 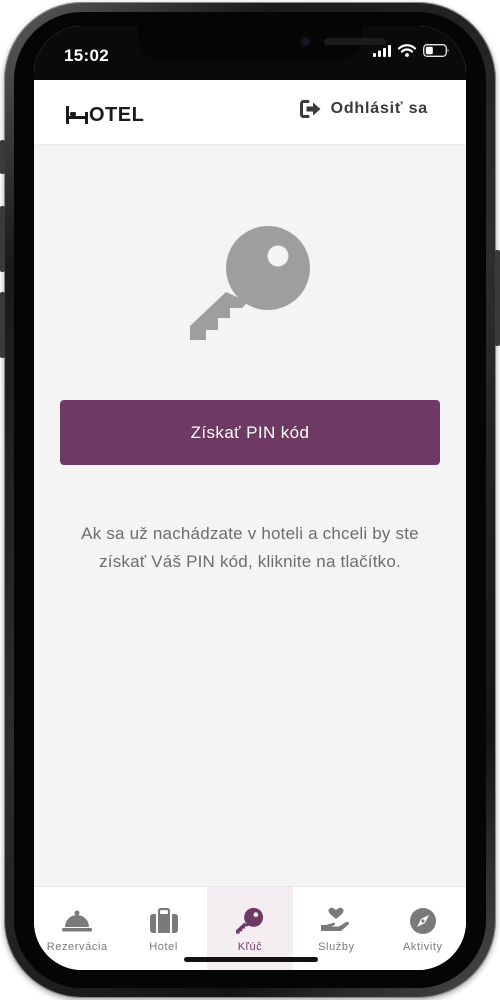 What do you see at coordinates (251, 959) in the screenshot?
I see `home-indicator` at bounding box center [251, 959].